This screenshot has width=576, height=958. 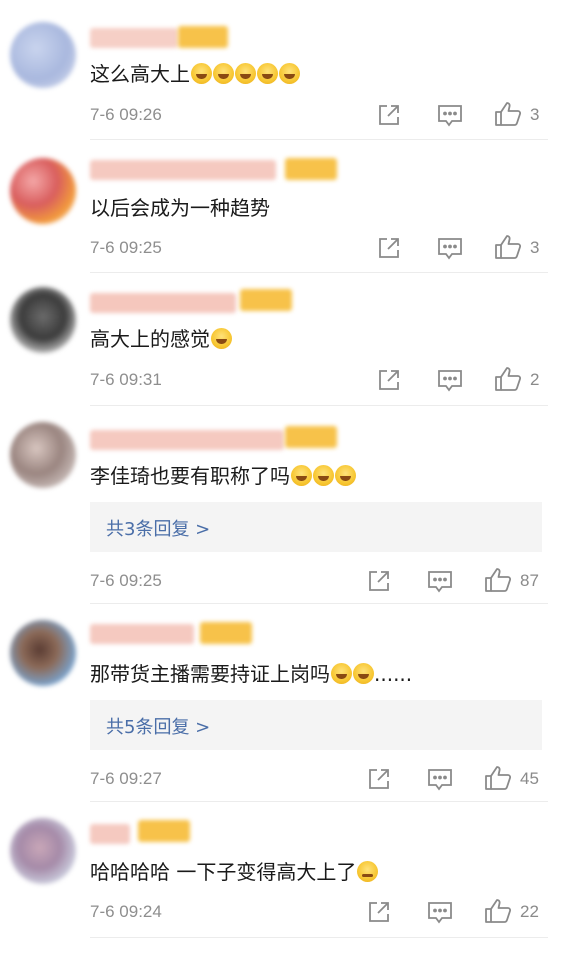 What do you see at coordinates (288, 339) in the screenshot?
I see `comment-item: 高大上的感觉 7-6 09:31 2` at bounding box center [288, 339].